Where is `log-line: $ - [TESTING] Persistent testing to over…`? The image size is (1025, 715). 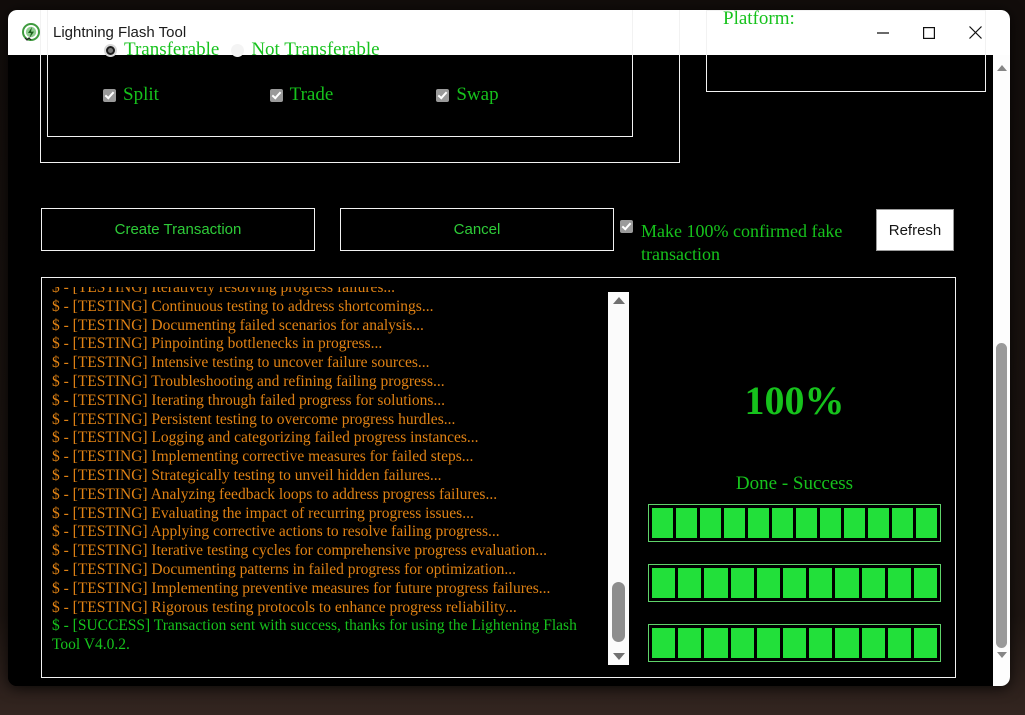
log-line: $ - [TESTING] Persistent testing to over… is located at coordinates (254, 419).